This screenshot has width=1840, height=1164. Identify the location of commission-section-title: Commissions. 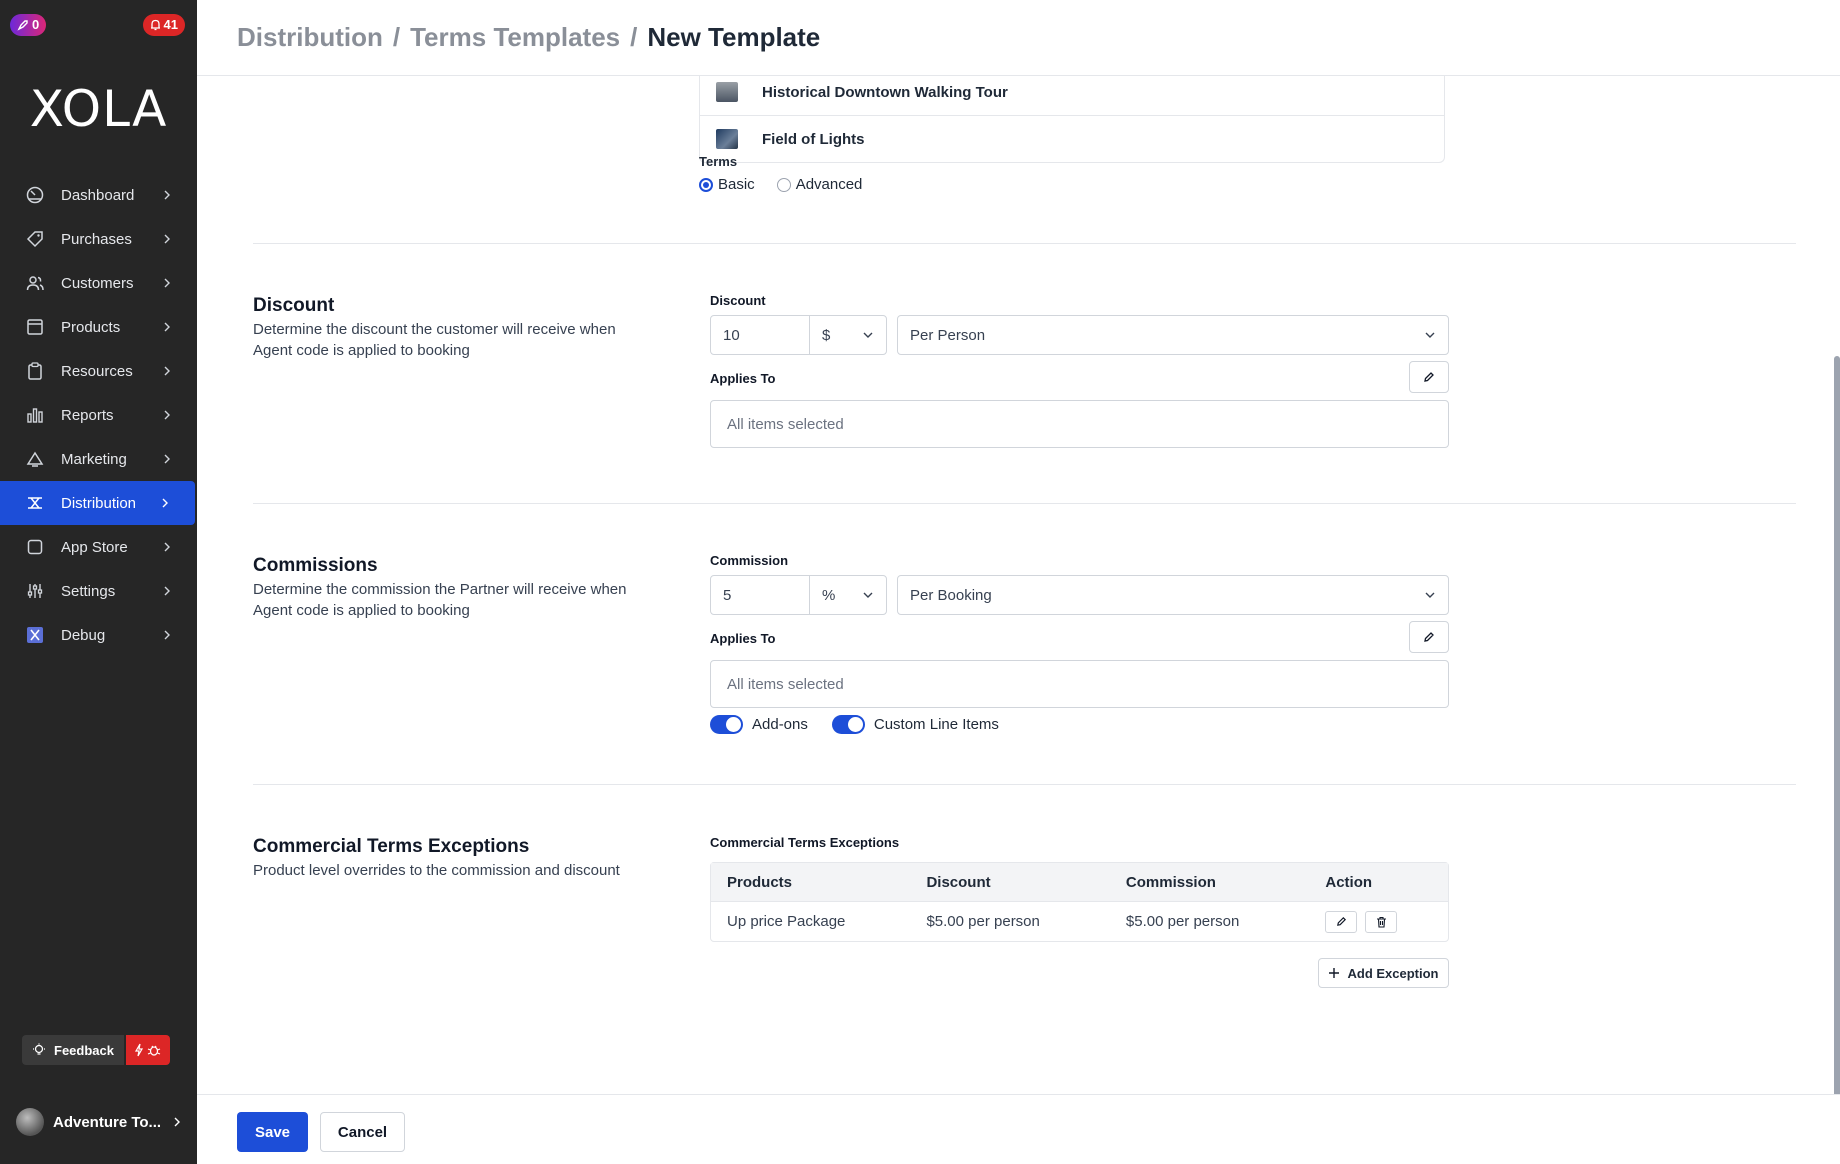
(315, 565).